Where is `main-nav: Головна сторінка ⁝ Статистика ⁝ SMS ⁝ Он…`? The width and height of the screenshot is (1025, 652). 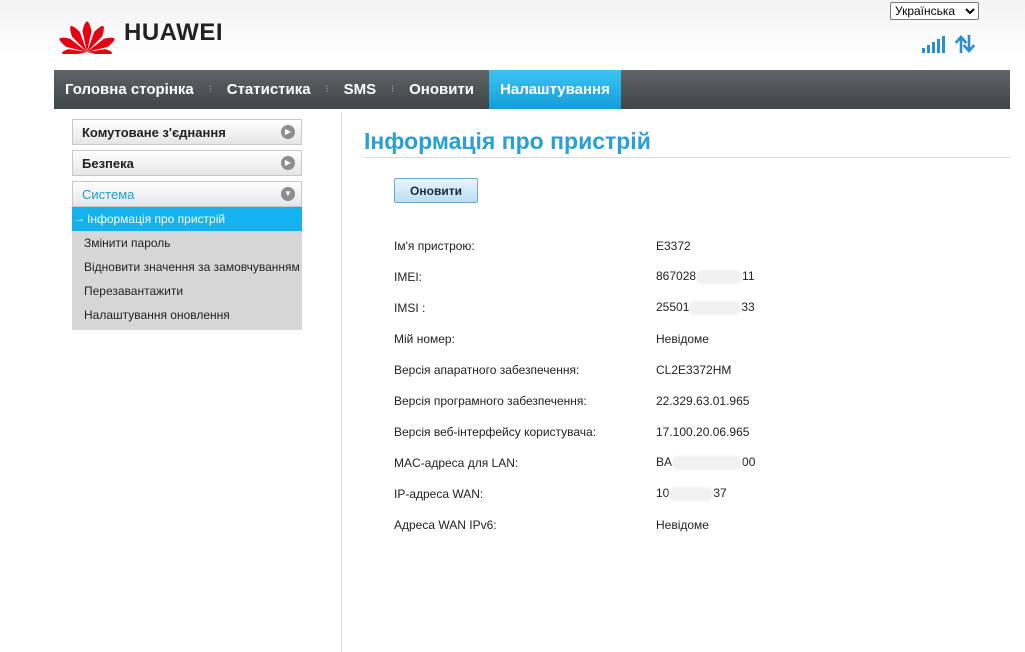 main-nav: Головна сторінка ⁝ Статистика ⁝ SMS ⁝ Он… is located at coordinates (532, 89).